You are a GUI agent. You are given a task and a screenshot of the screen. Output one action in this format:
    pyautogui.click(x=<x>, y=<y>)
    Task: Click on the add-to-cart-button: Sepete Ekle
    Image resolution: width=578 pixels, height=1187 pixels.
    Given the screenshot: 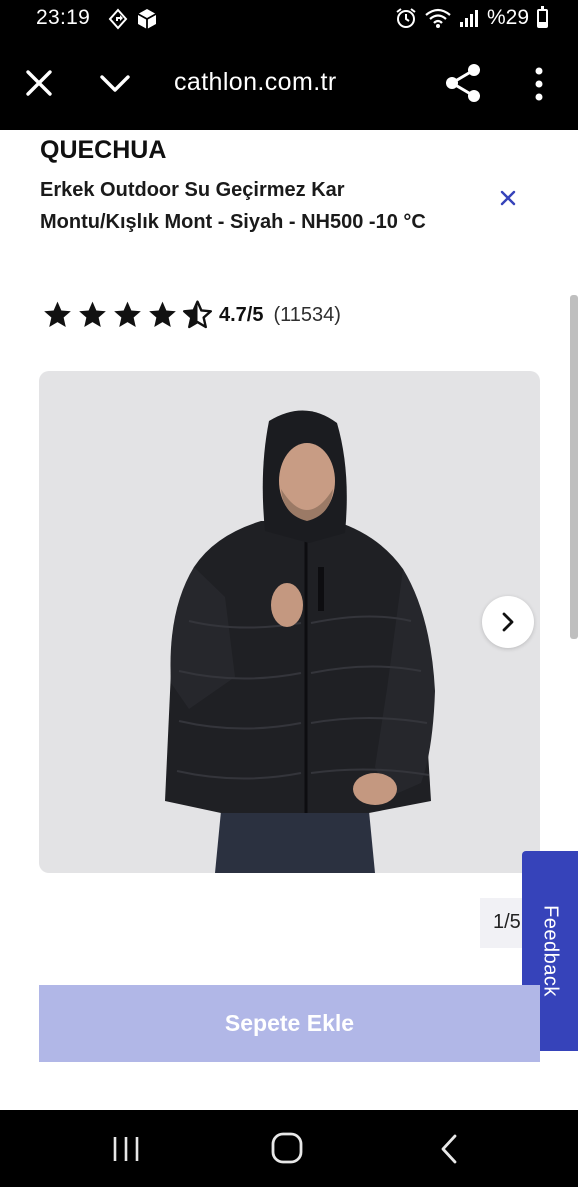 What is the action you would take?
    pyautogui.click(x=289, y=1023)
    